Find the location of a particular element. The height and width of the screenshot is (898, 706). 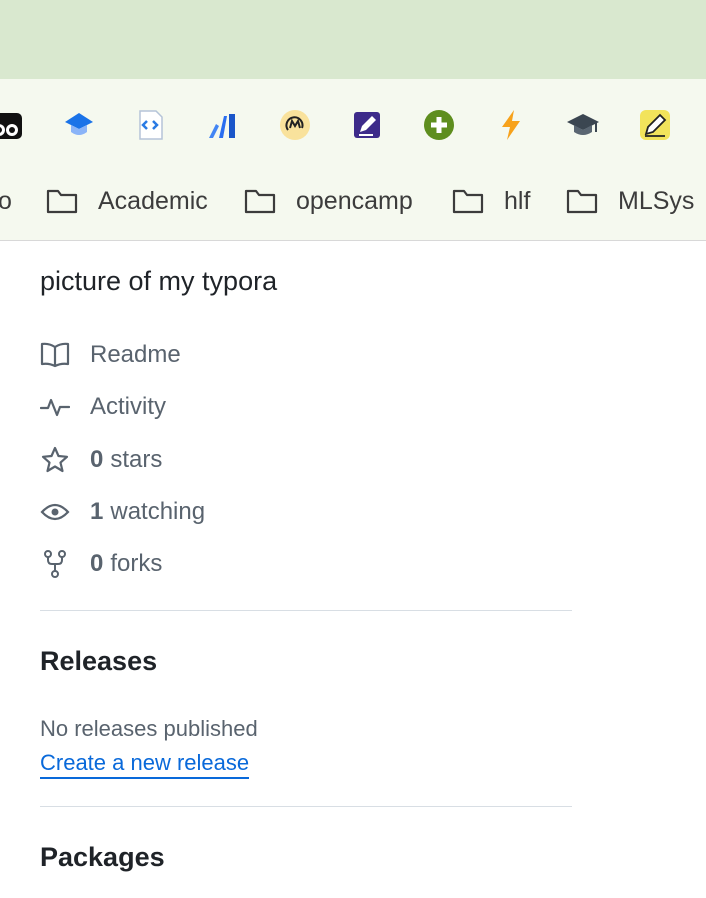

stars-label: stars is located at coordinates (136, 459).